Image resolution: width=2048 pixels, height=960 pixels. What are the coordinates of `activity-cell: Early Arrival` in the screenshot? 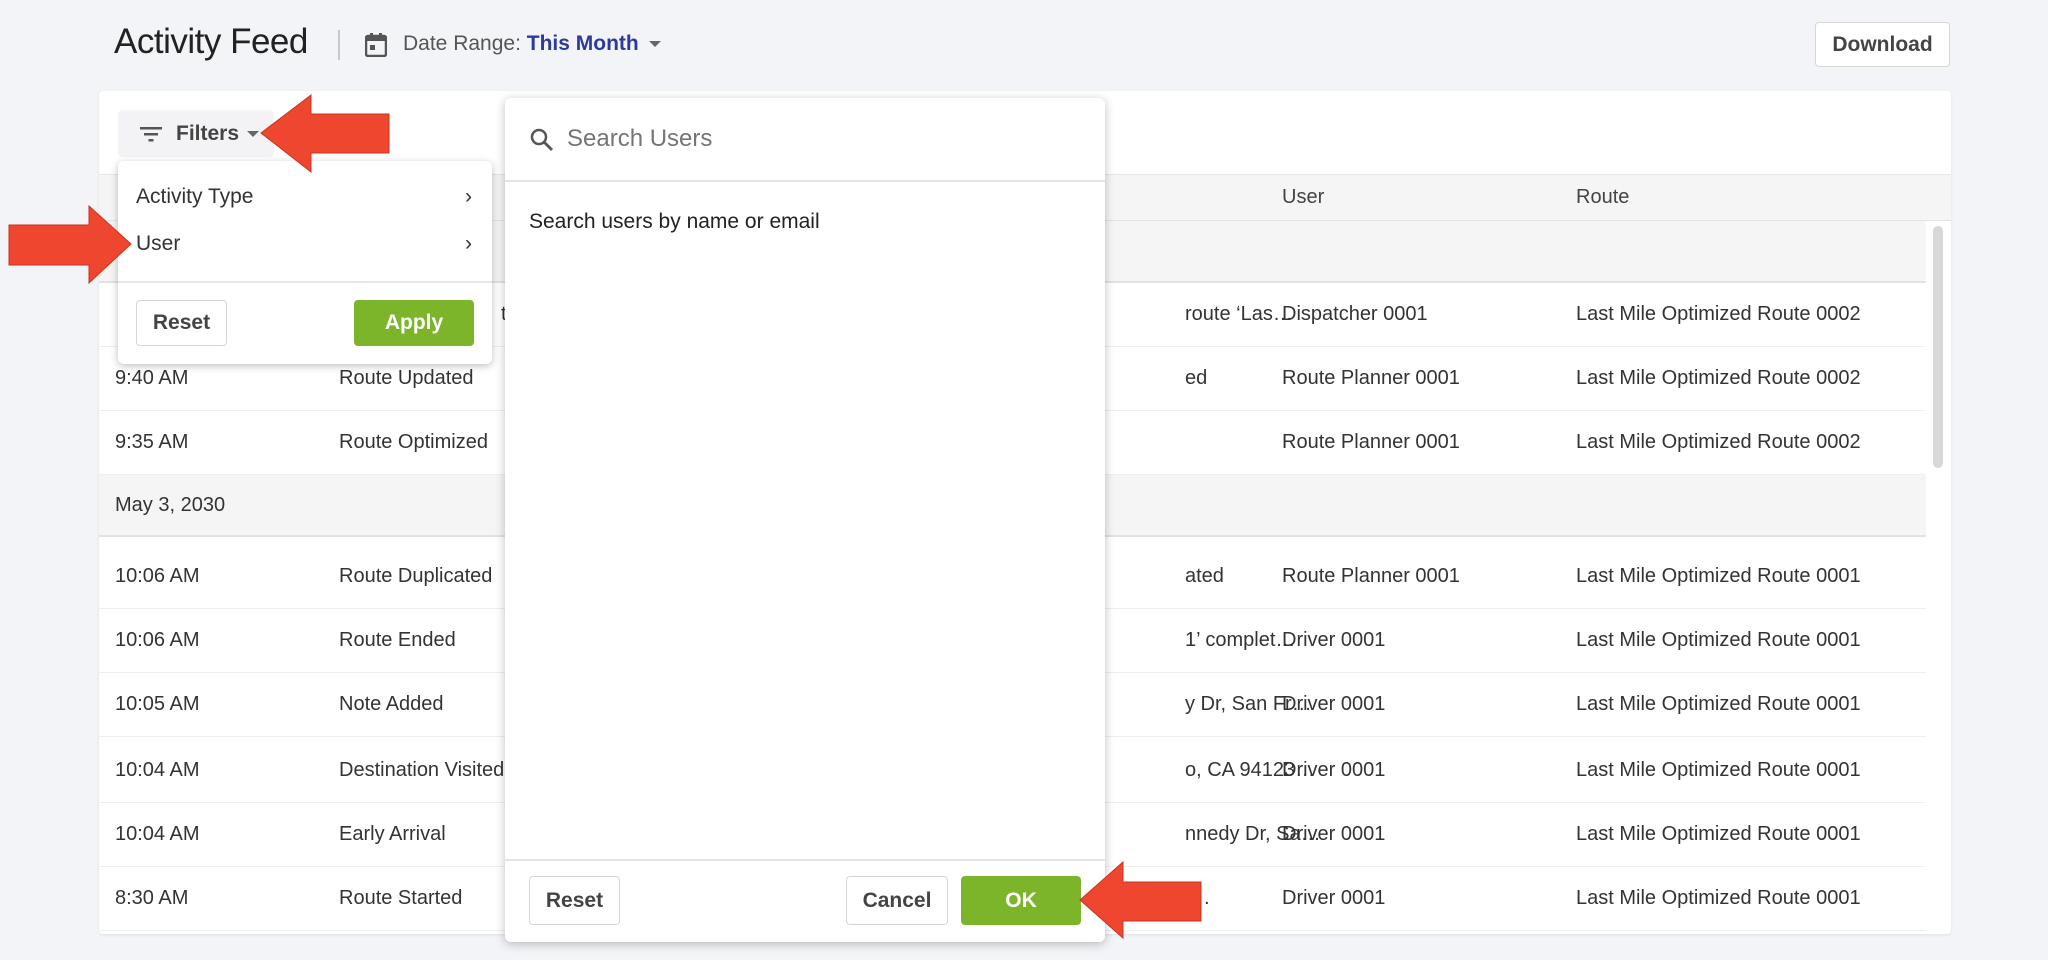 It's located at (392, 834).